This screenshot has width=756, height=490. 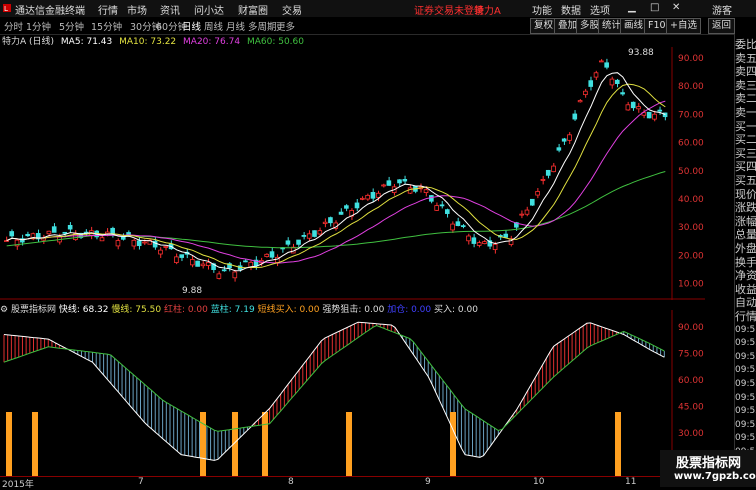 What do you see at coordinates (292, 9) in the screenshot?
I see `menu-jiaoyi: 交易` at bounding box center [292, 9].